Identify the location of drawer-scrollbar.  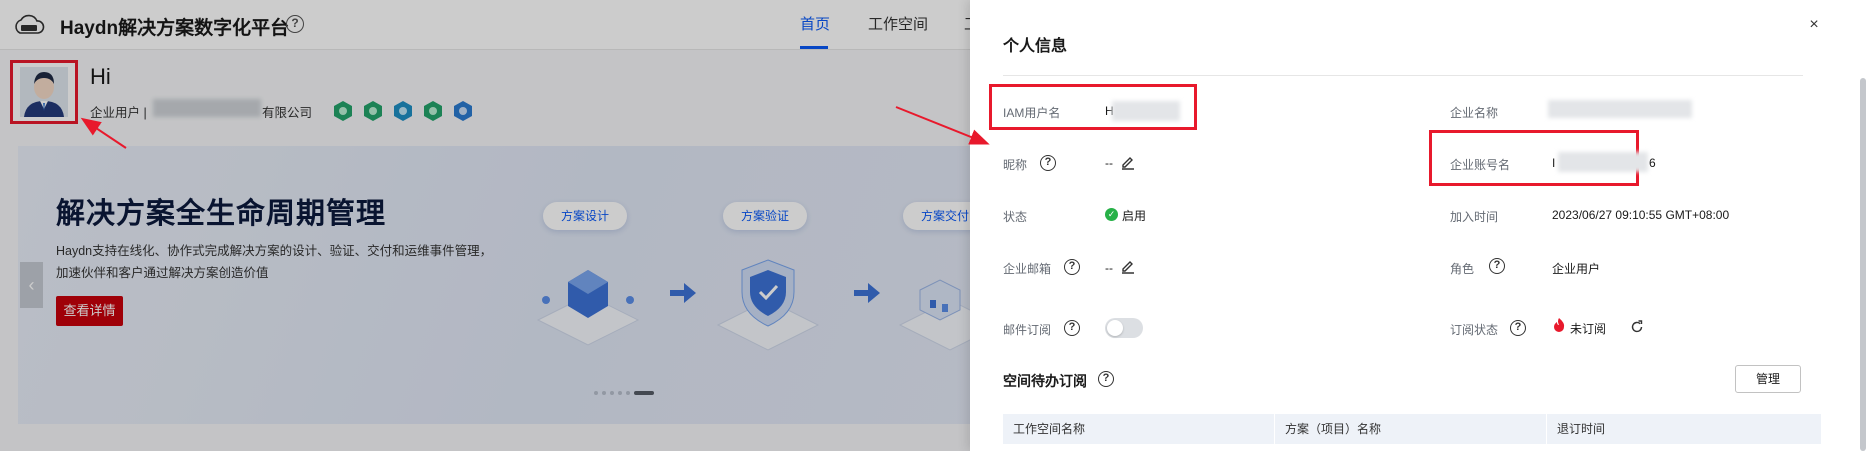
(1863, 264).